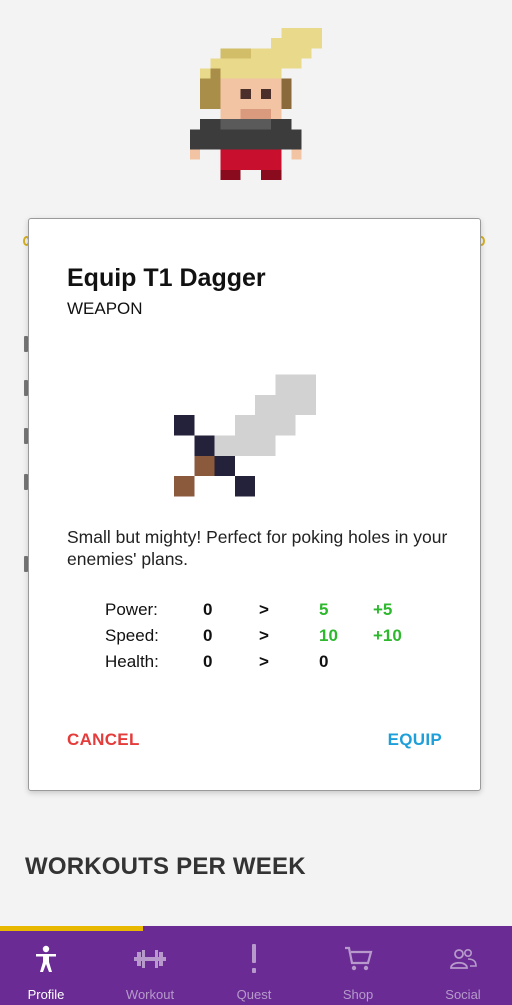 The width and height of the screenshot is (512, 1005). I want to click on nav-label: Workout, so click(150, 994).